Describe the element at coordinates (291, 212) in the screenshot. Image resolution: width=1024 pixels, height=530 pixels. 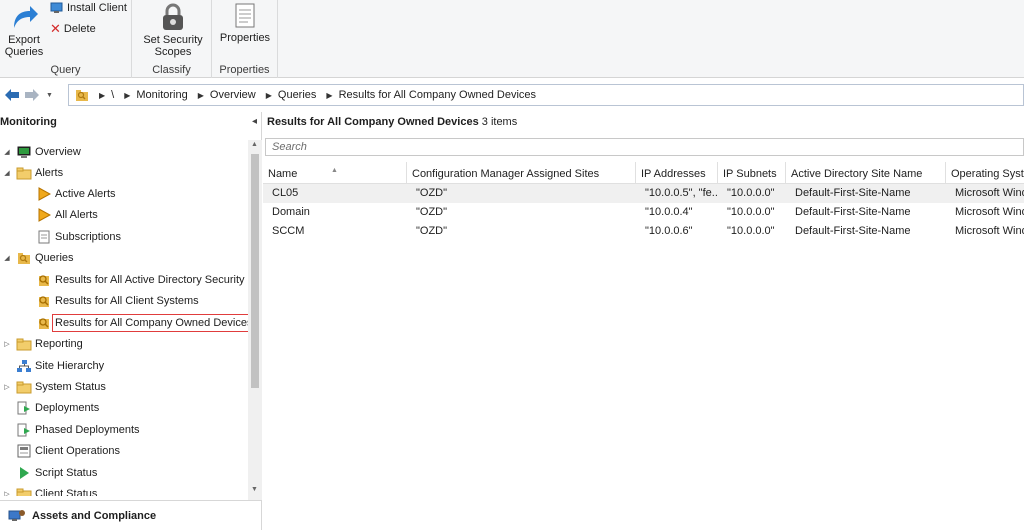
I see `cell-name: Domain` at that location.